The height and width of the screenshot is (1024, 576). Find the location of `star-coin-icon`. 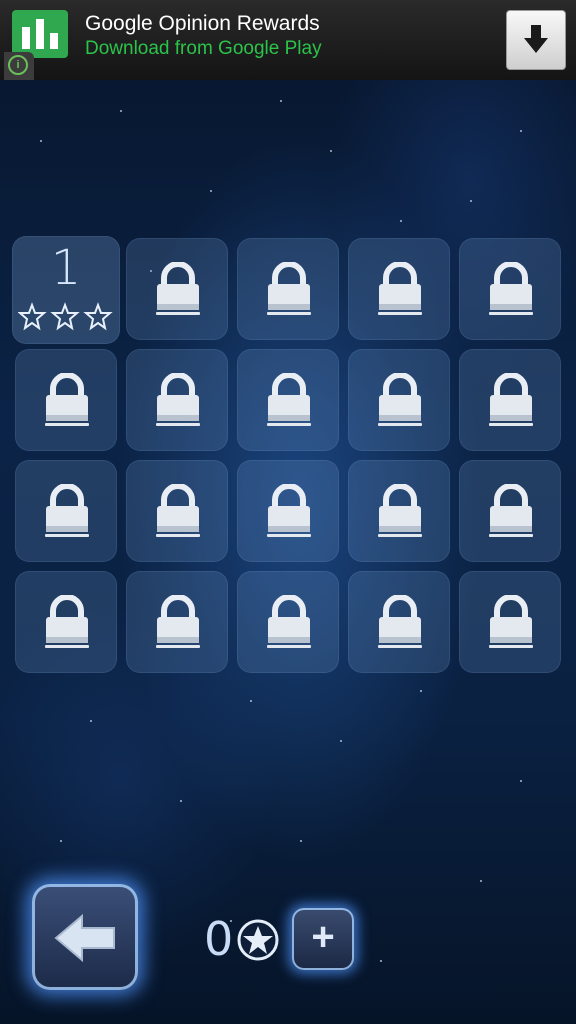

star-coin-icon is located at coordinates (258, 940).